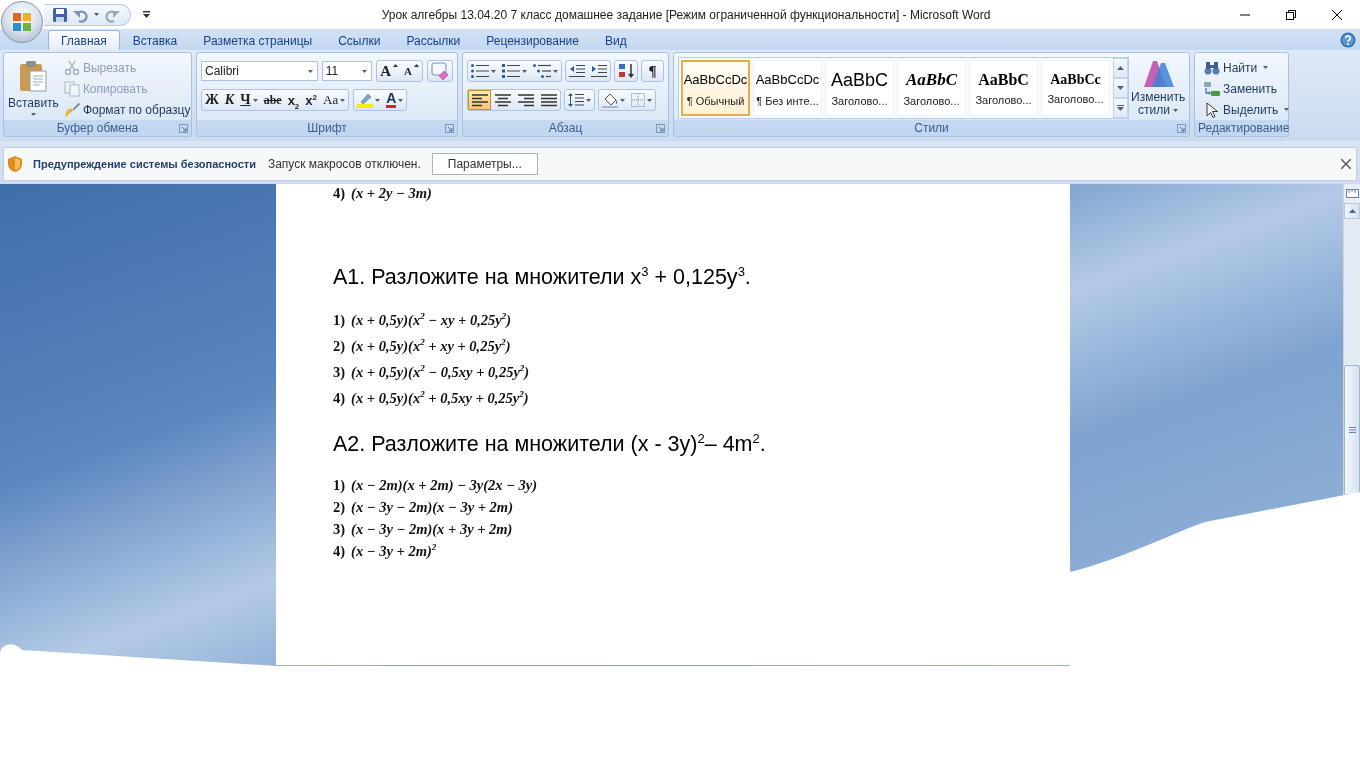 This screenshot has width=1360, height=768. I want to click on group-label: Стили, so click(931, 128).